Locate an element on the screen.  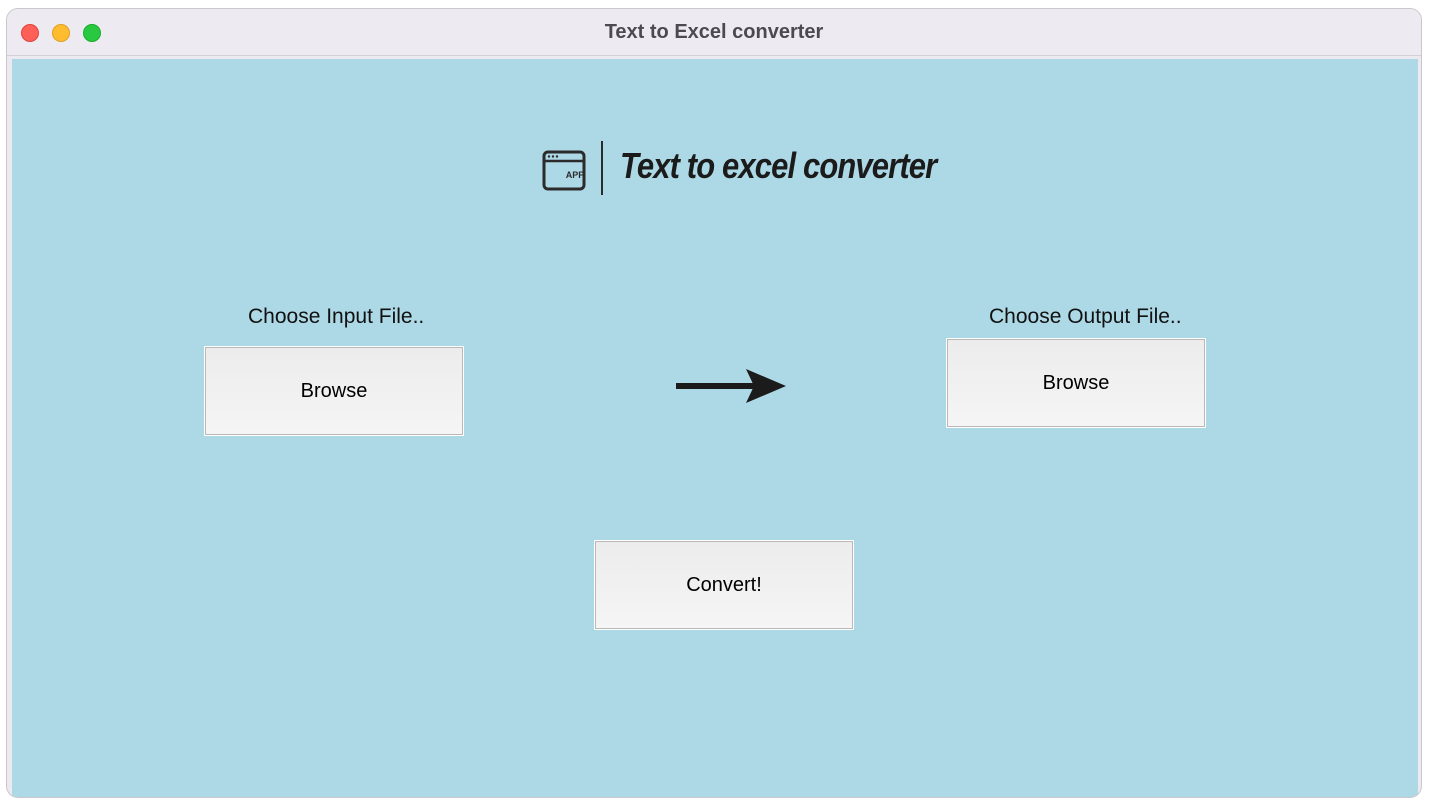
window-title: Text to Excel converter is located at coordinates (714, 32).